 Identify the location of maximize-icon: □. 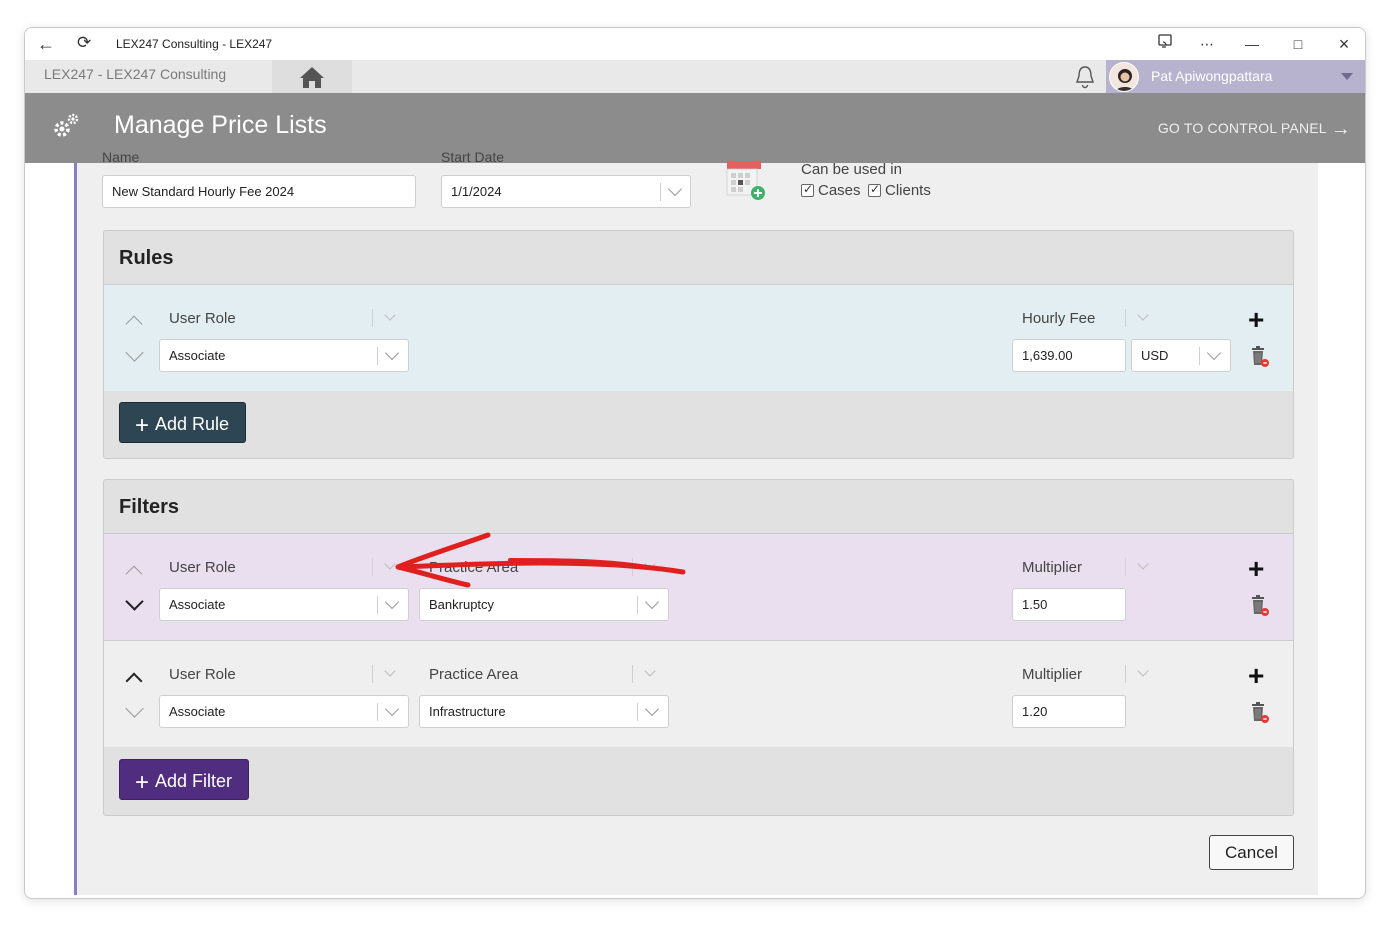
(1298, 44).